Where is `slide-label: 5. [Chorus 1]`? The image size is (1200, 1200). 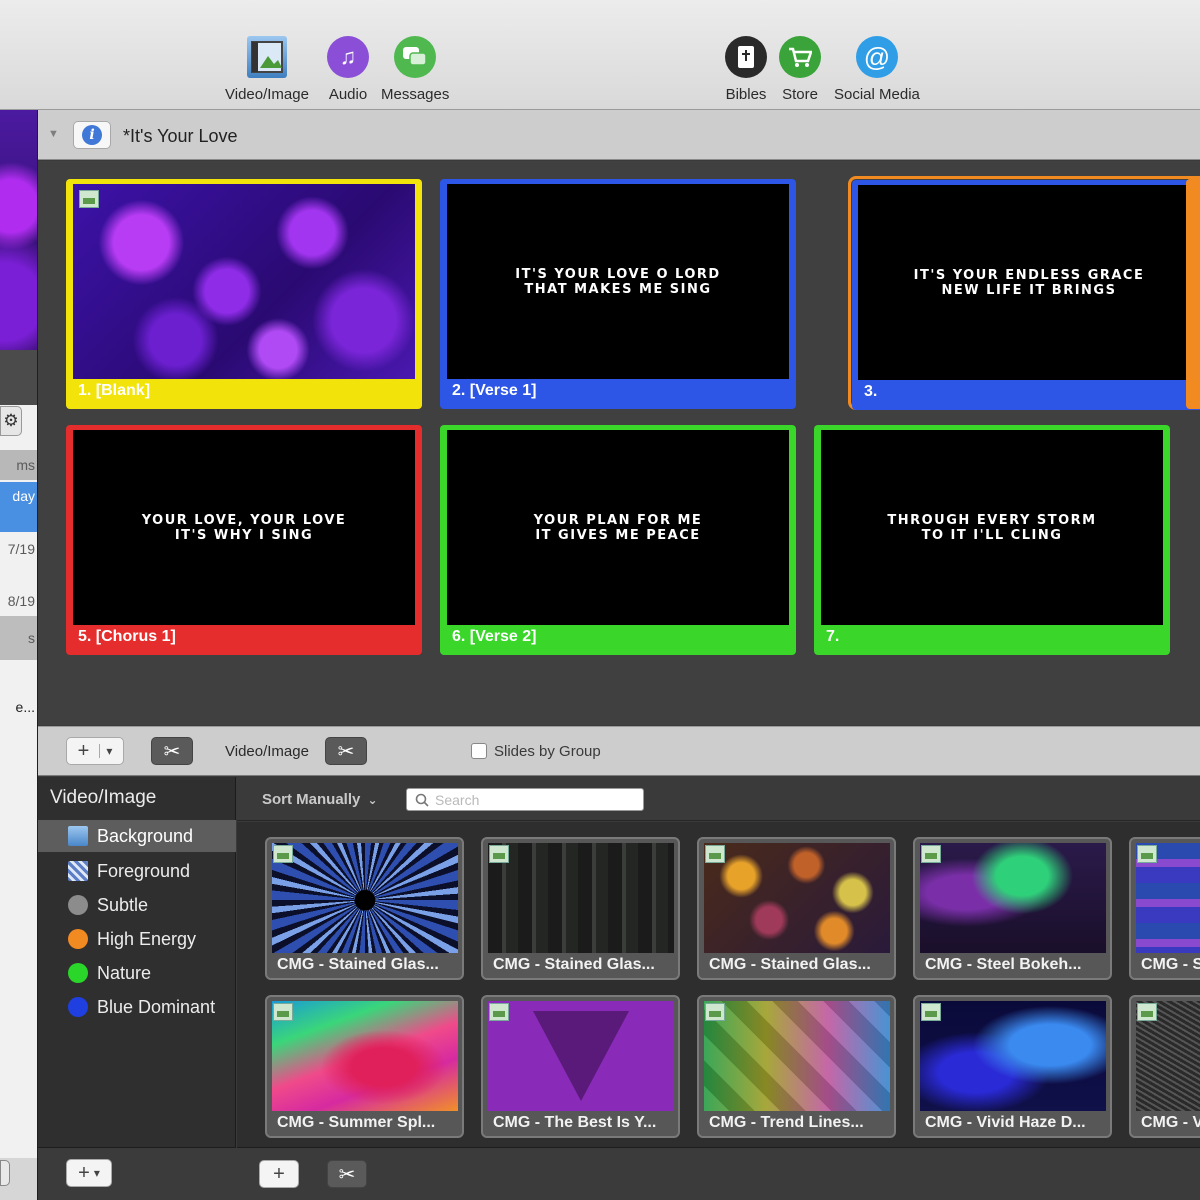
slide-label: 5. [Chorus 1] is located at coordinates (127, 636).